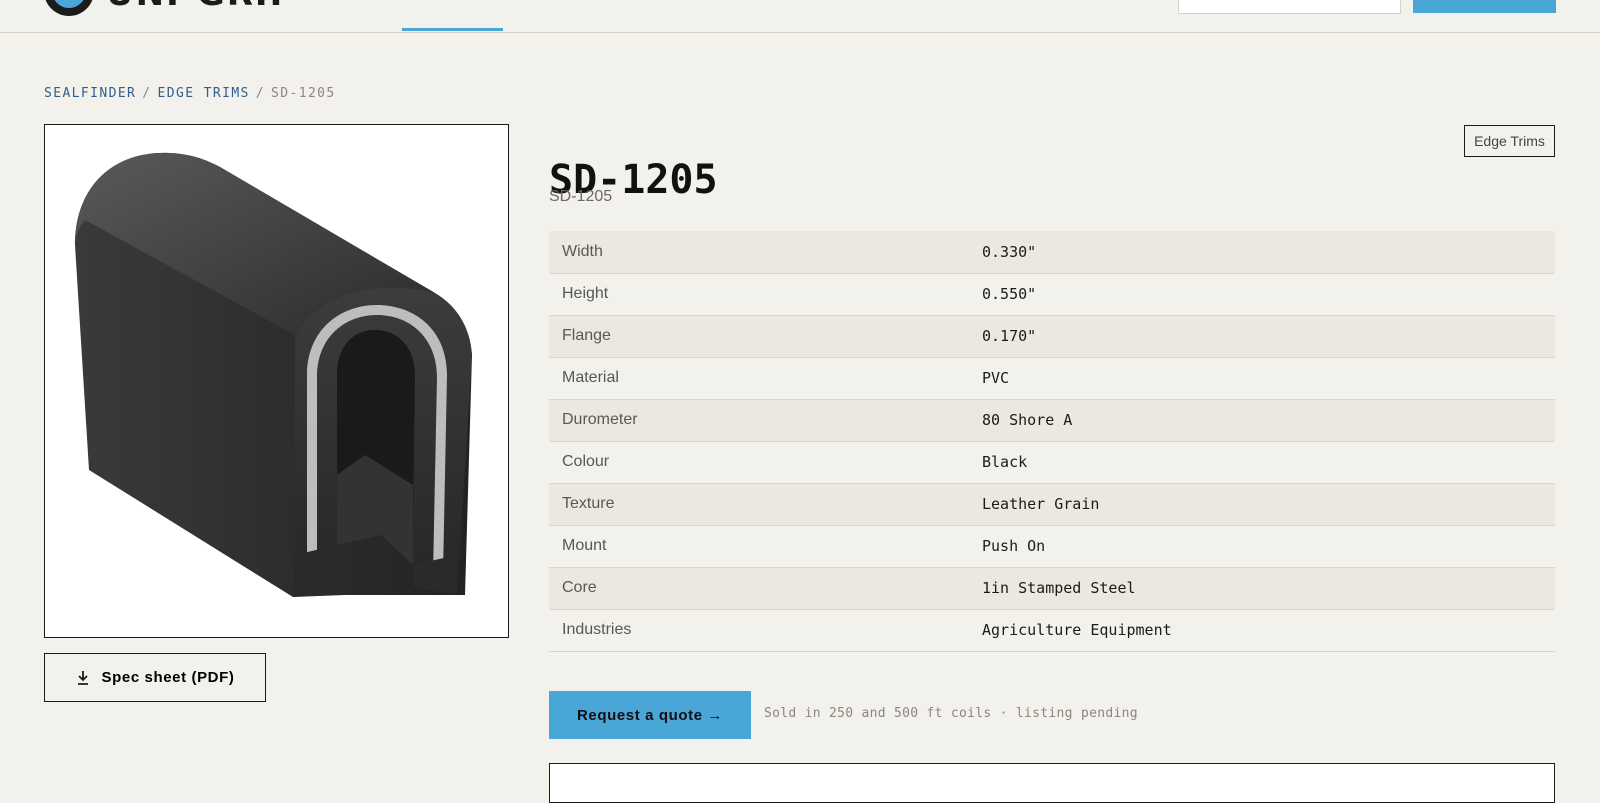  I want to click on breadcrumb: SEALFINDER / EDGE TRIMS / SD-1205, so click(190, 93).